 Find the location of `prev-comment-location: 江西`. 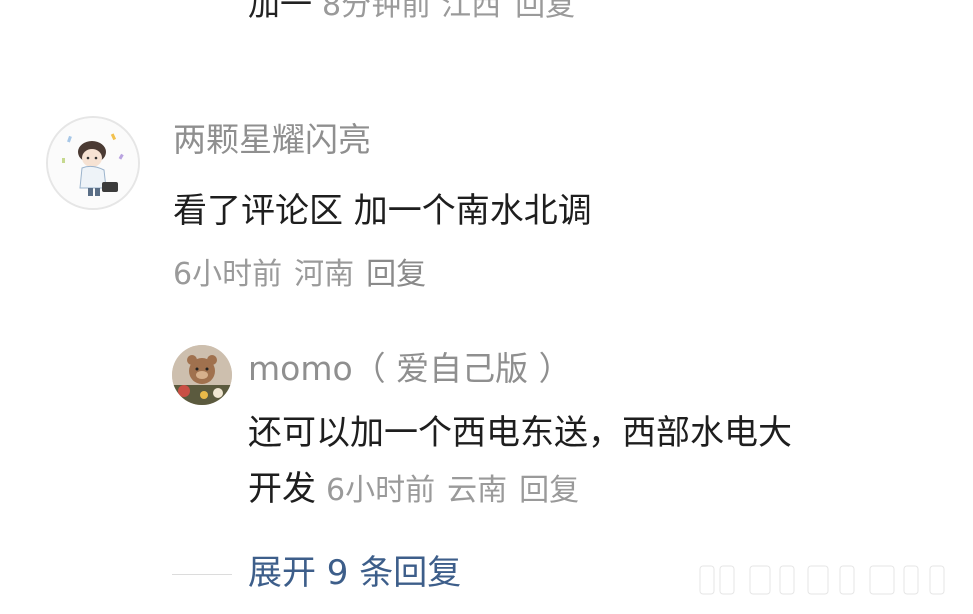

prev-comment-location: 江西 is located at coordinates (471, 11).